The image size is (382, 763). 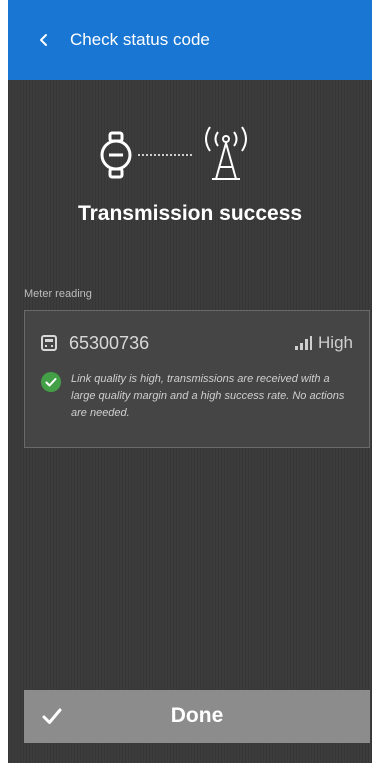 I want to click on done-button: Done, so click(x=197, y=716).